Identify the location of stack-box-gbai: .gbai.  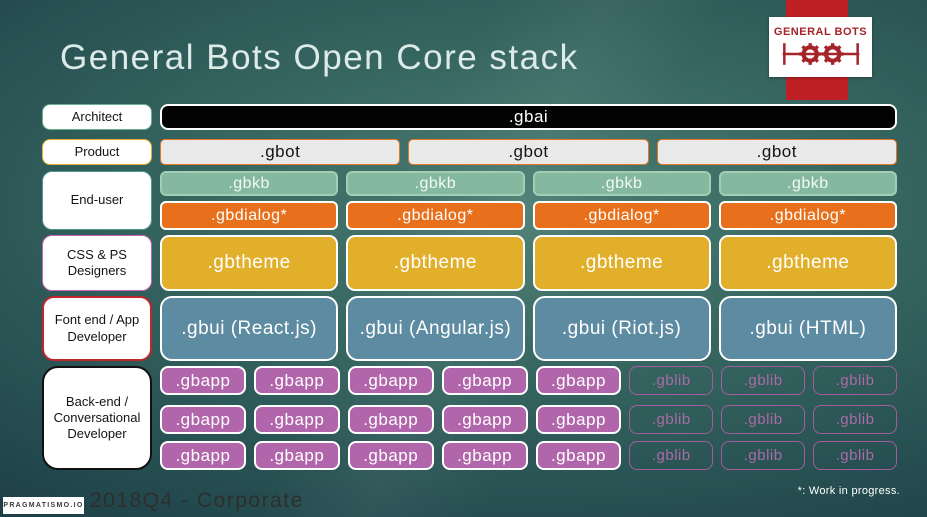
(528, 117).